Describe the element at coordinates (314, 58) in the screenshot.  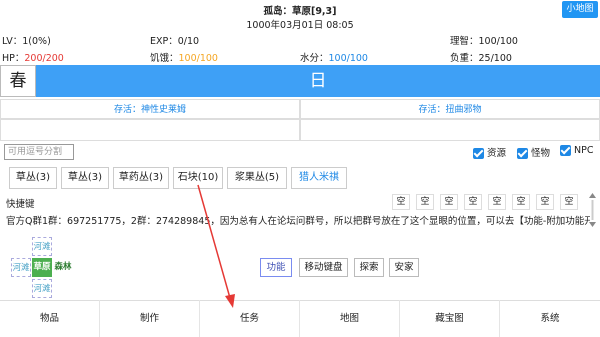
I see `water-label: 水分：` at that location.